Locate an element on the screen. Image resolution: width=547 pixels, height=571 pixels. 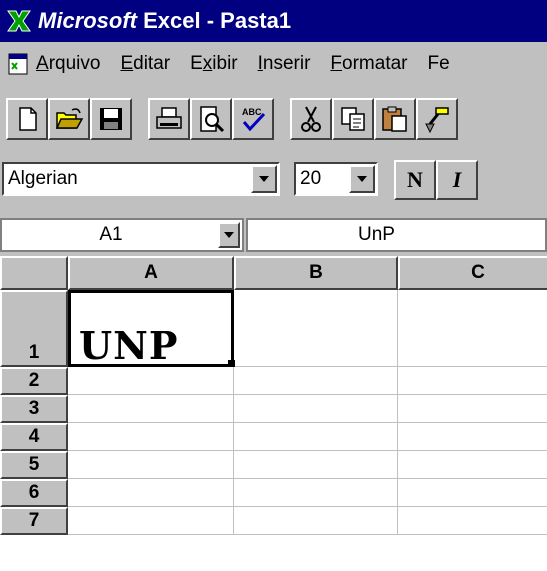
font-size-dropdown-button is located at coordinates (362, 179).